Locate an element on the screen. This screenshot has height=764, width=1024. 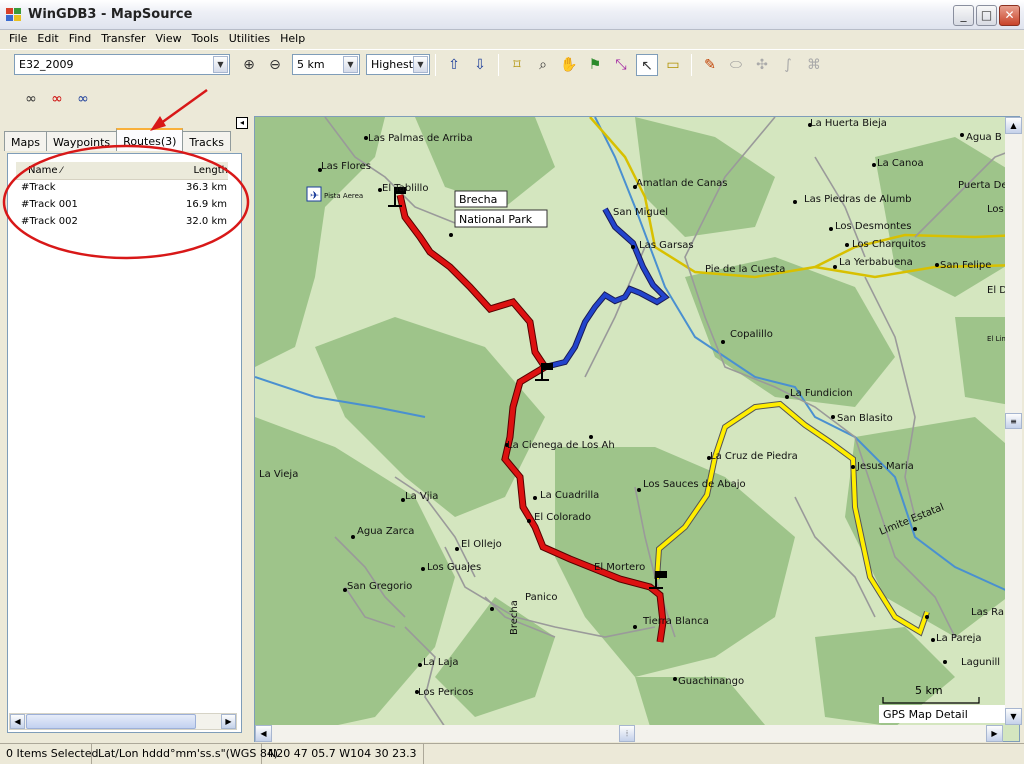
scroll-up-icon: ▲ is located at coordinates (1013, 125).